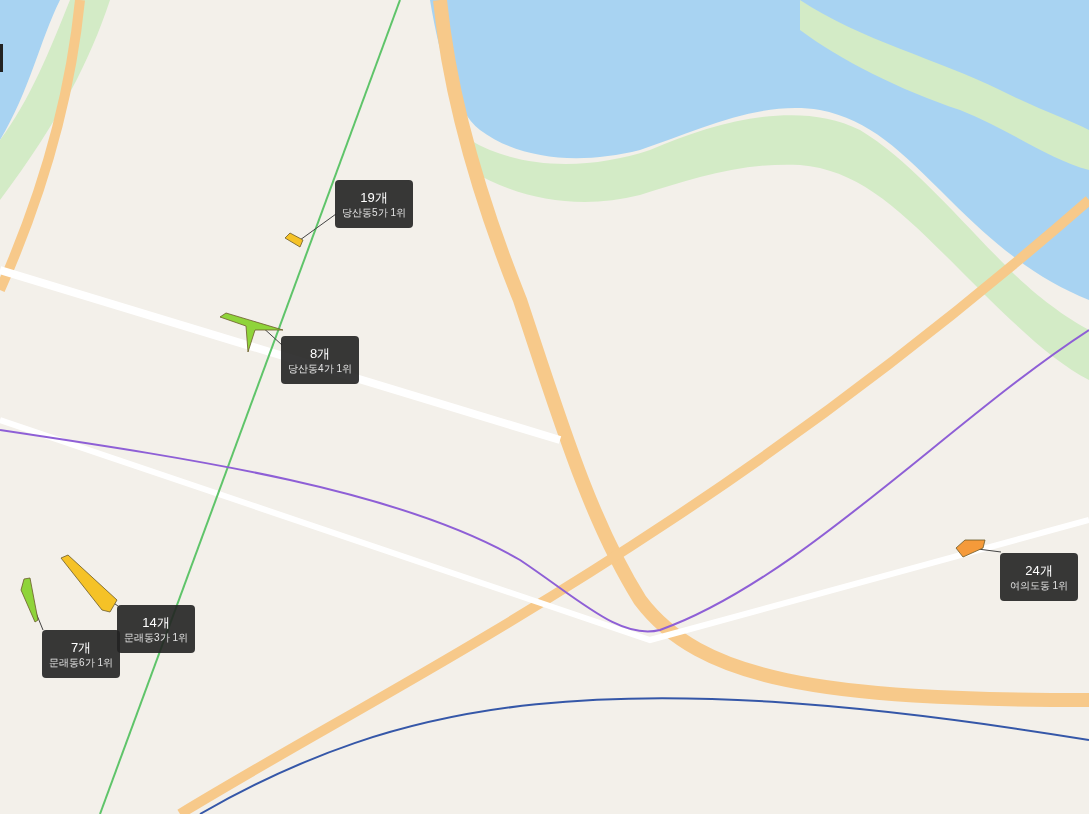  Describe the element at coordinates (156, 622) in the screenshot. I see `count-label: 14개` at that location.